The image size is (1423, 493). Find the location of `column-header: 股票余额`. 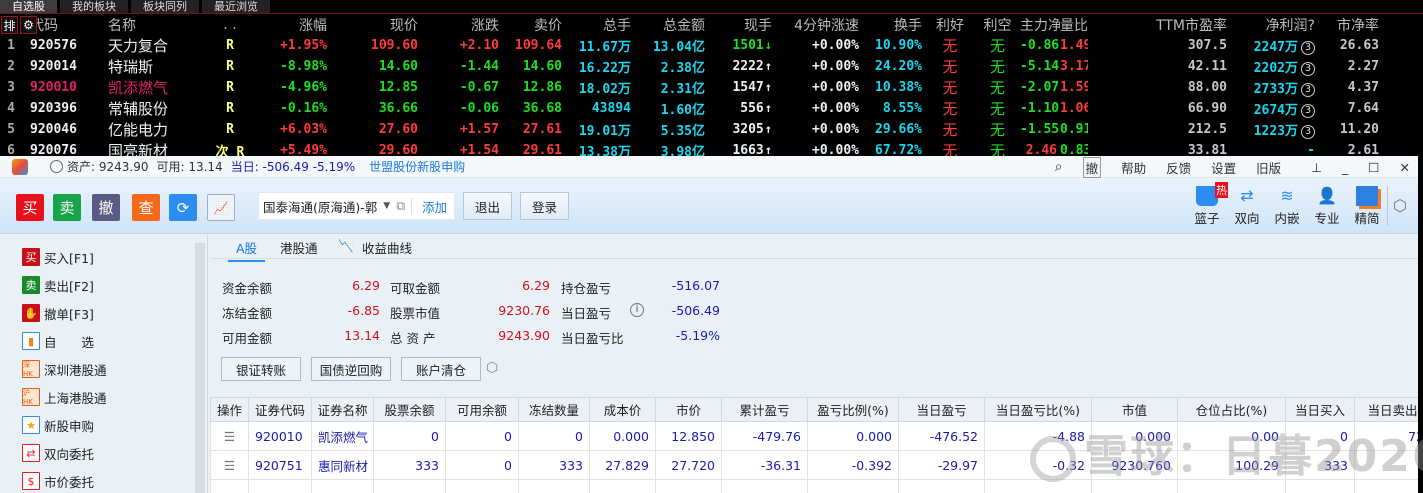

column-header: 股票余额 is located at coordinates (409, 409).